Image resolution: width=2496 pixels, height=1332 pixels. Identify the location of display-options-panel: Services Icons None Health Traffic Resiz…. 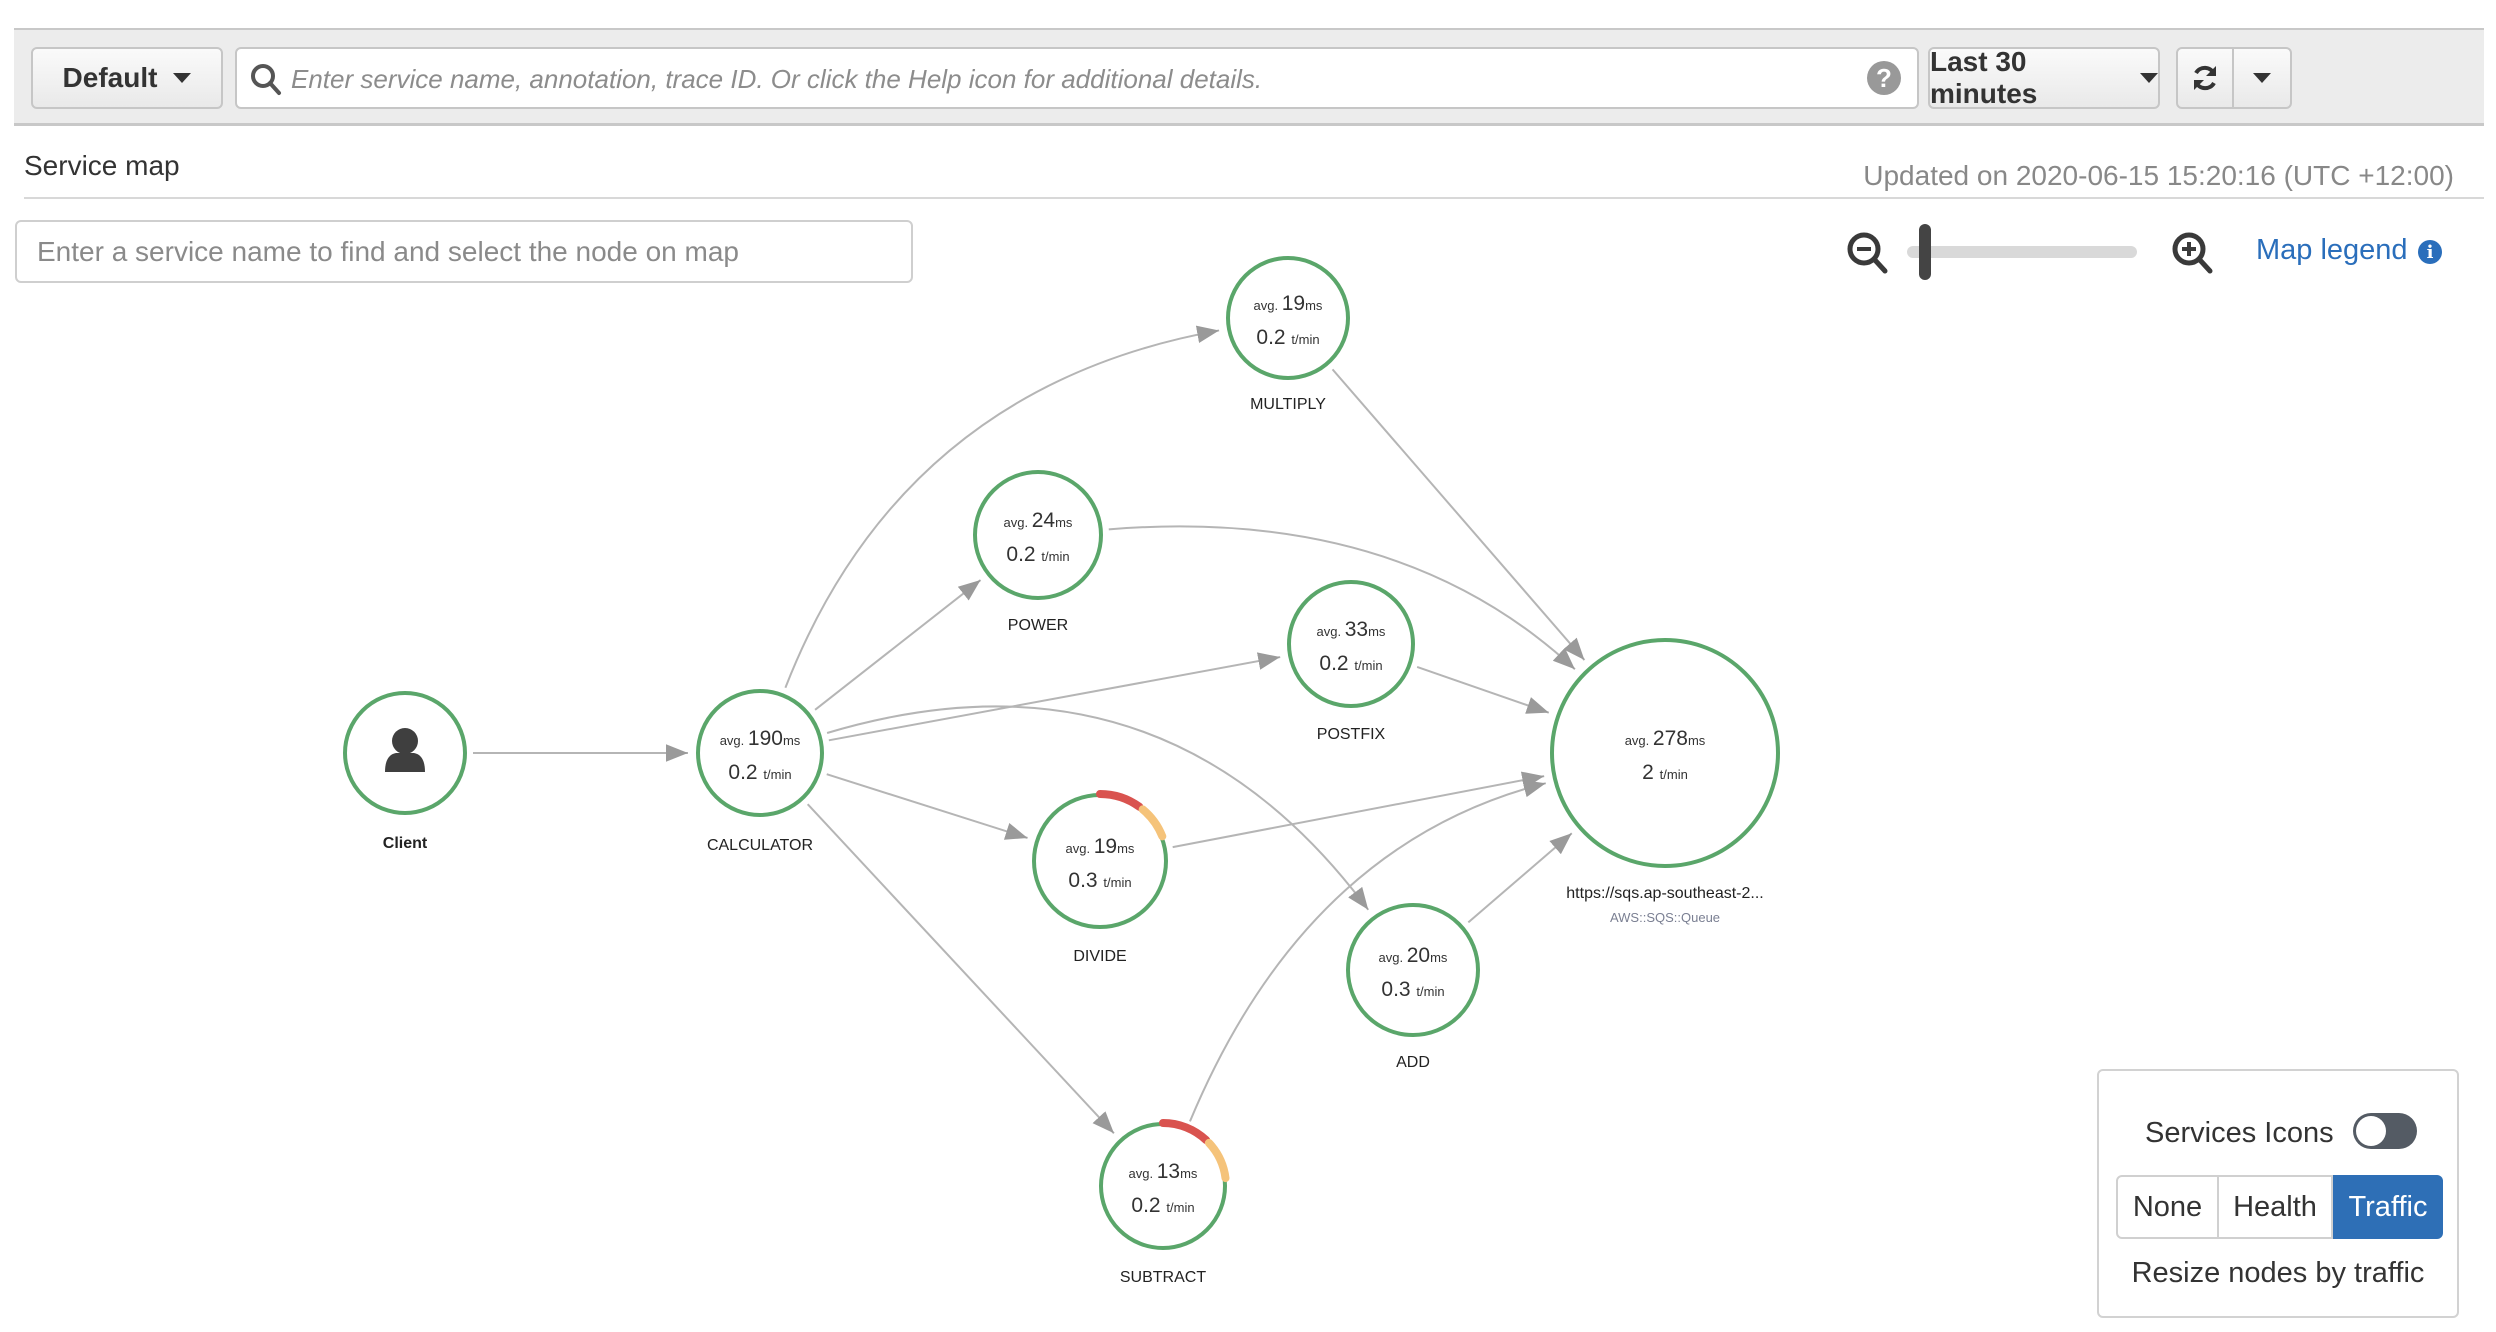
(2278, 1193).